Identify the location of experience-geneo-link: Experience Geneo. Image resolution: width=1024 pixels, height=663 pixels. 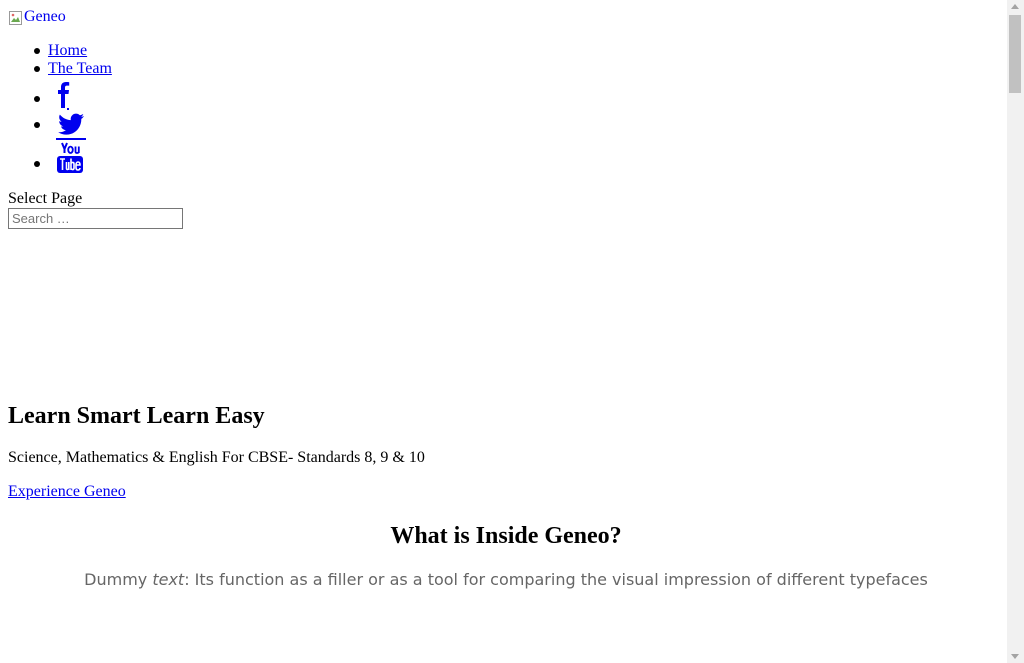
(67, 492).